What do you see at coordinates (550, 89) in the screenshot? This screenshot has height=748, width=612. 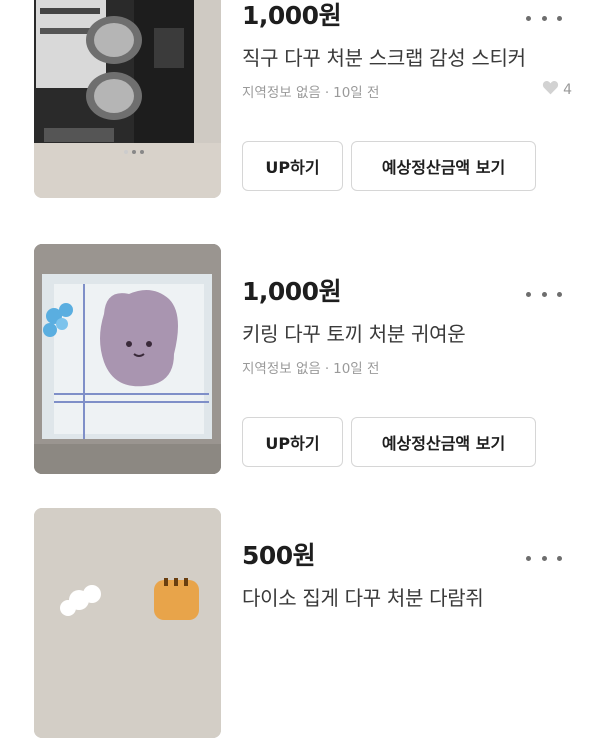 I see `heart-icon` at bounding box center [550, 89].